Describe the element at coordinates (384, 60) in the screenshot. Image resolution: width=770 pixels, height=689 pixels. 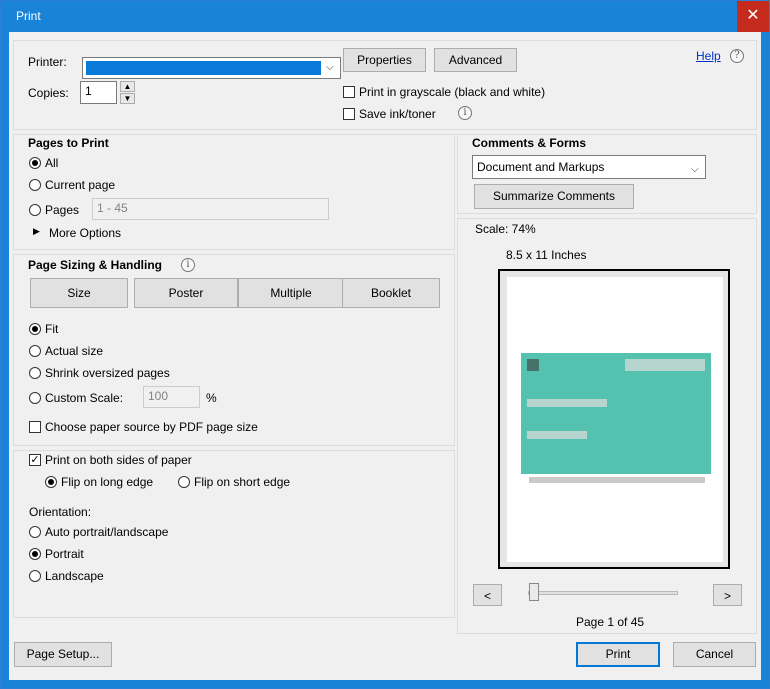
I see `properties-button: Properties` at that location.